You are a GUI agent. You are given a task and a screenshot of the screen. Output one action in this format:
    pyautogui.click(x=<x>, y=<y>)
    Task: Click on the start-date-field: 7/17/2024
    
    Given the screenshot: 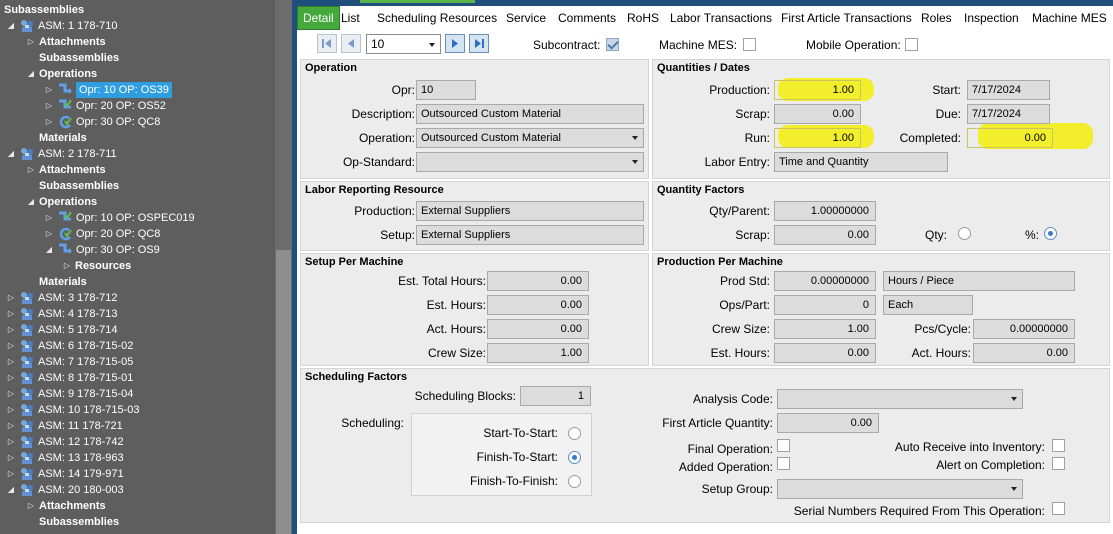 What is the action you would take?
    pyautogui.click(x=1008, y=90)
    